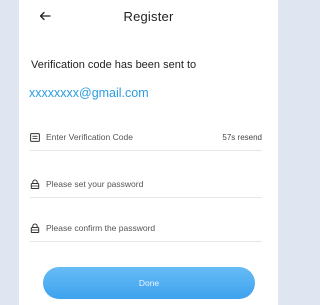 Image resolution: width=320 pixels, height=305 pixels. I want to click on verification-code-placeholder: Enter Verification Code, so click(89, 137).